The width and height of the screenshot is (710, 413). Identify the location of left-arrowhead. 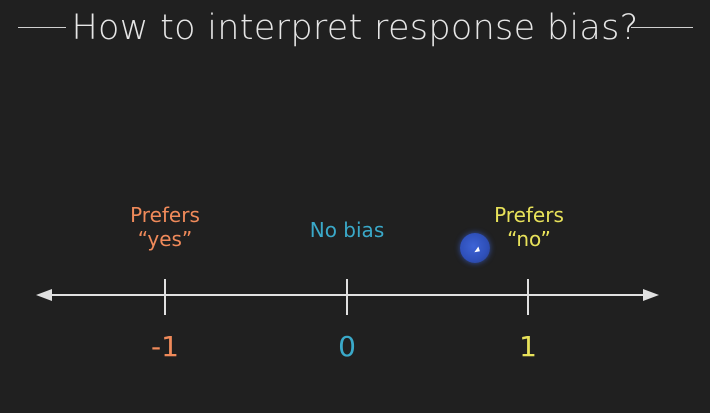
(44, 295).